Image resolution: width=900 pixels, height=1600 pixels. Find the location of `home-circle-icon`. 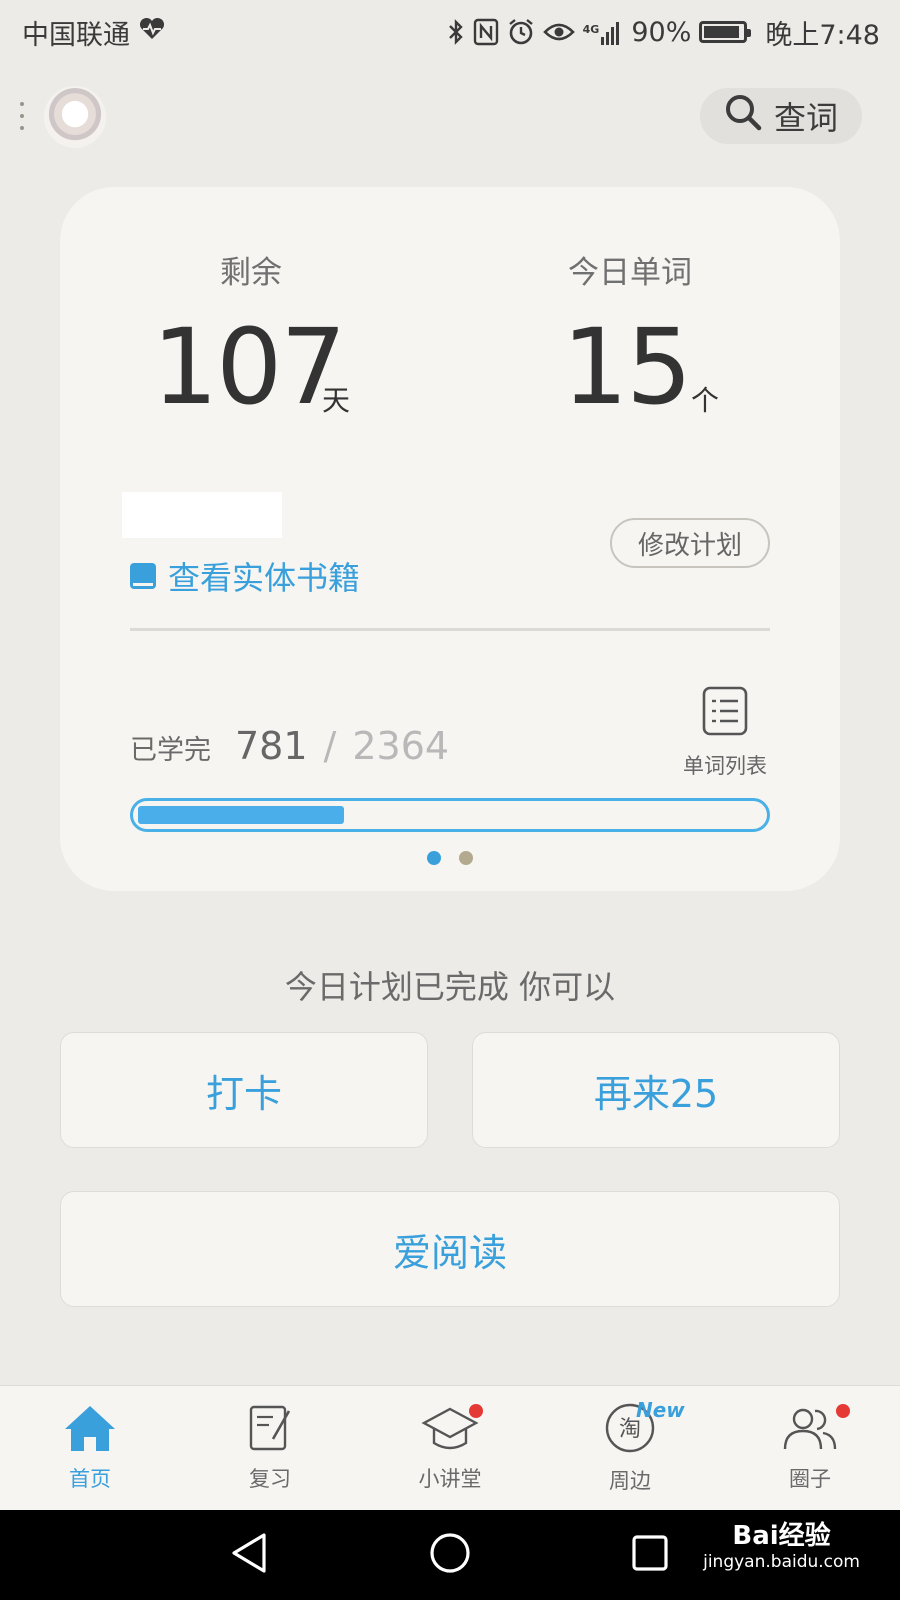

home-circle-icon is located at coordinates (450, 1555).